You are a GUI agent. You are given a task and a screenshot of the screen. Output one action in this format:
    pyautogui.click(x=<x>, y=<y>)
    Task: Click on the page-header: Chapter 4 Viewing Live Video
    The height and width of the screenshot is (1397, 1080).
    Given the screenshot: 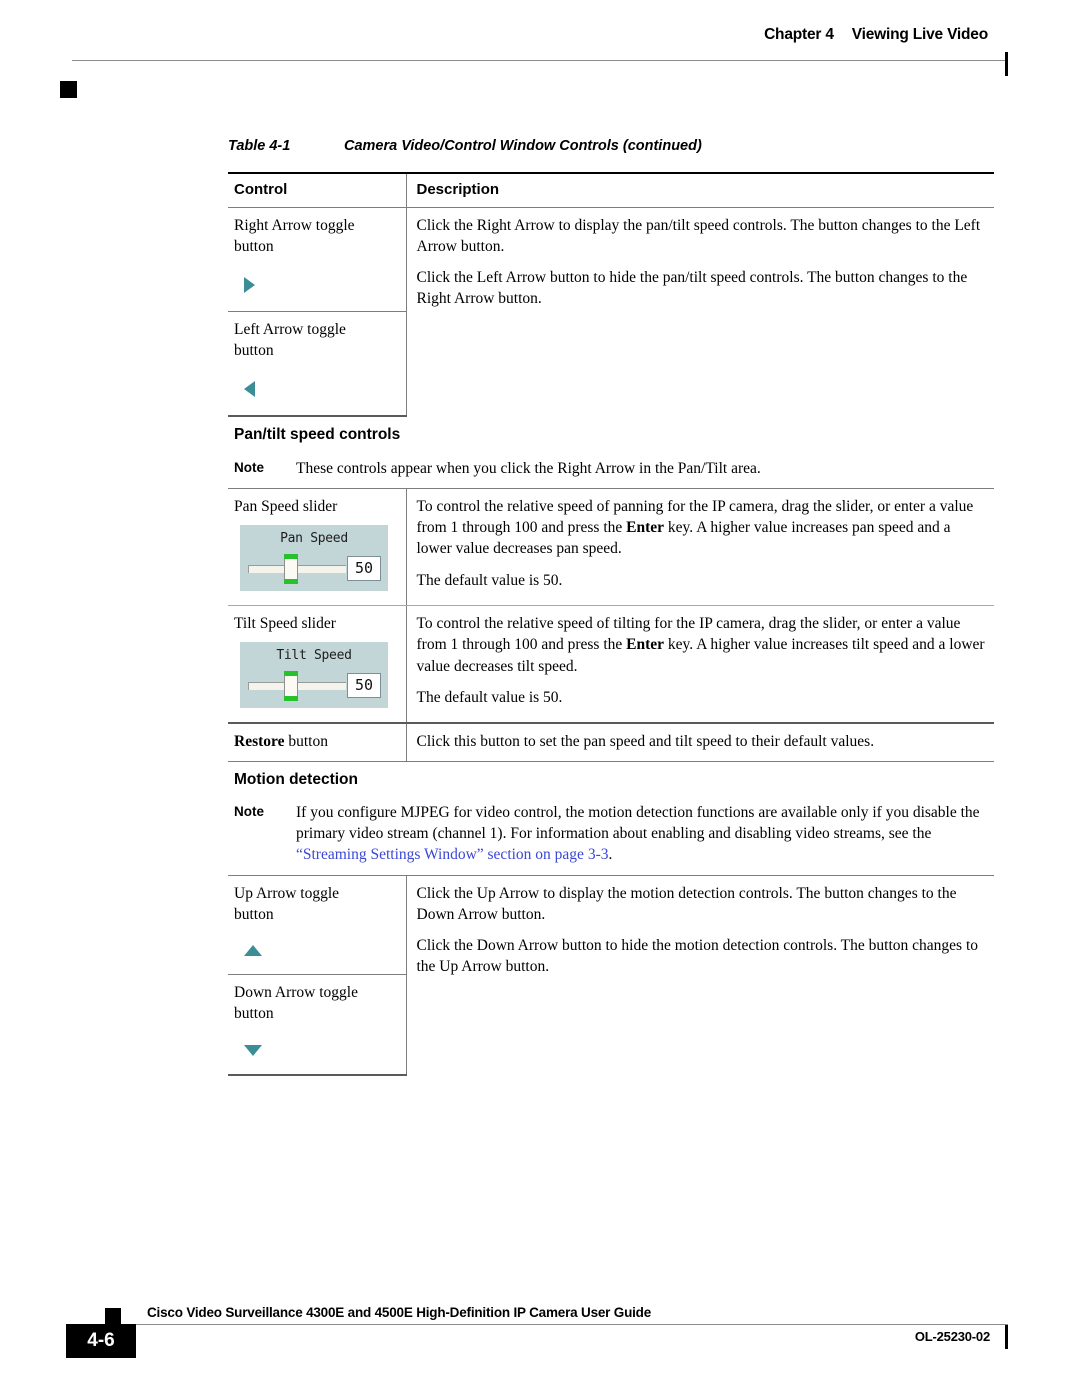 What is the action you would take?
    pyautogui.click(x=540, y=62)
    